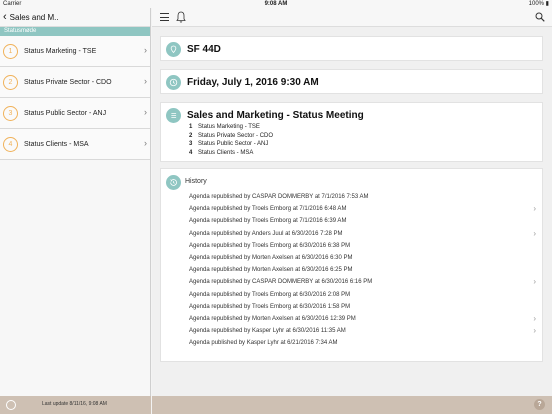 This screenshot has height=414, width=552. What do you see at coordinates (10, 51) in the screenshot?
I see `item-number: 1` at bounding box center [10, 51].